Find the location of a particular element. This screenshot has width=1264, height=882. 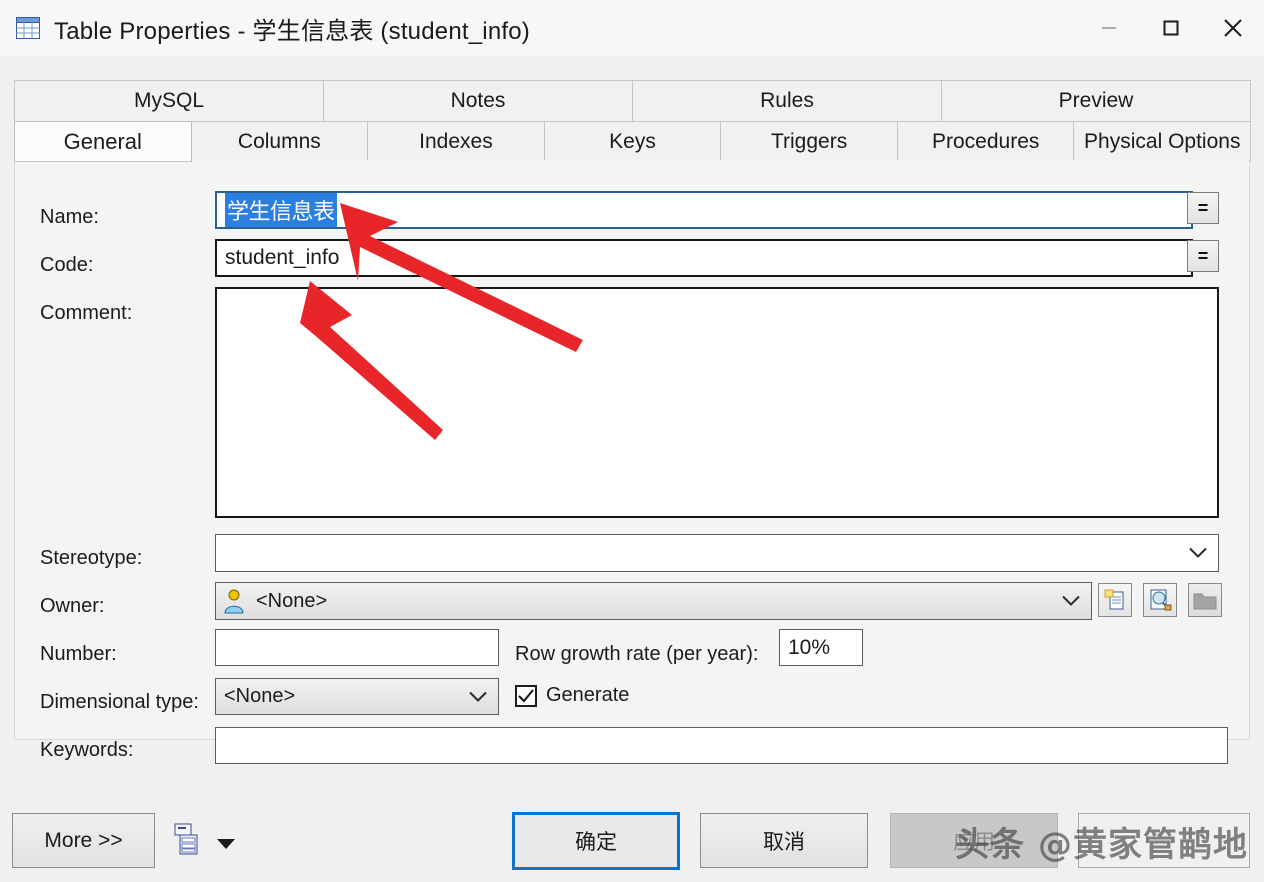

tab-label: Keys is located at coordinates (632, 141).